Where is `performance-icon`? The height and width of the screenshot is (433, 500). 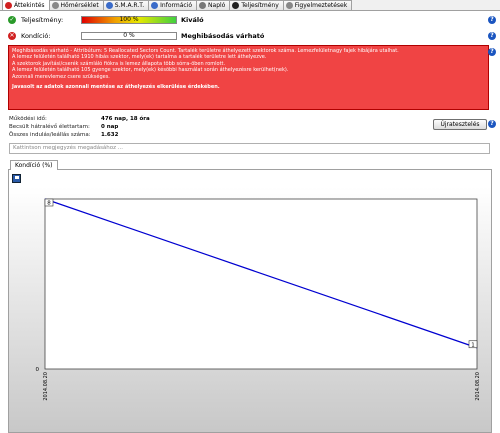
performance-icon is located at coordinates (236, 5).